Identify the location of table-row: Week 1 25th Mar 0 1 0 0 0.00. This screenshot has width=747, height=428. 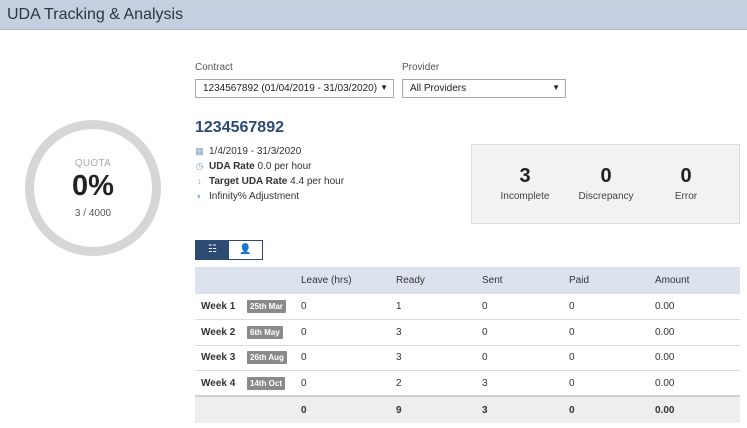
(467, 307).